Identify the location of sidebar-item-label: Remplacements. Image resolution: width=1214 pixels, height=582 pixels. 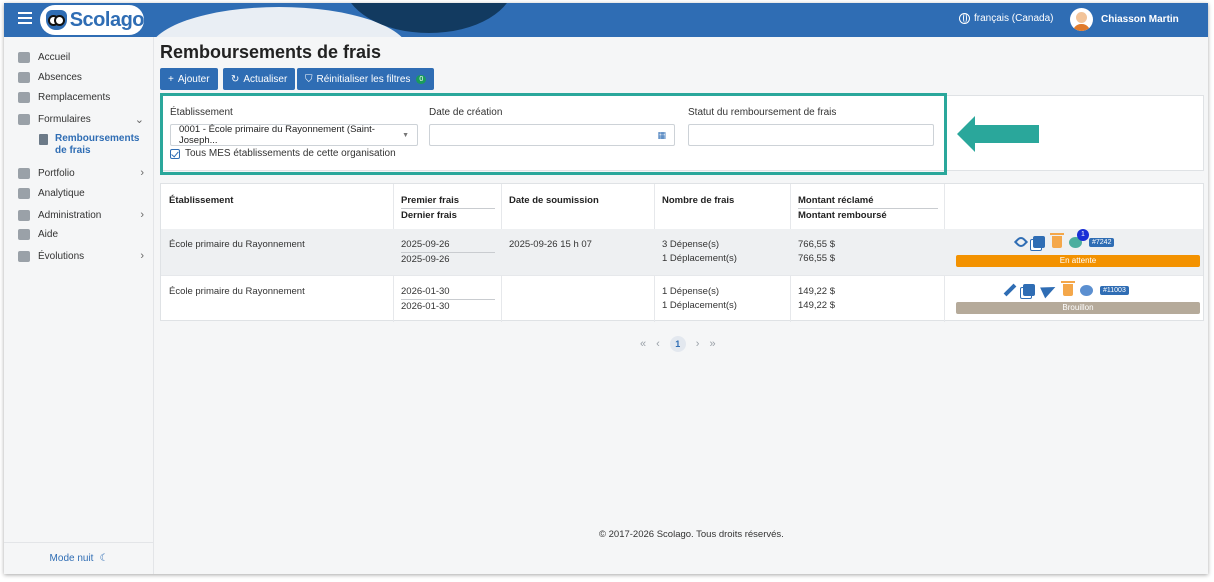
(74, 97).